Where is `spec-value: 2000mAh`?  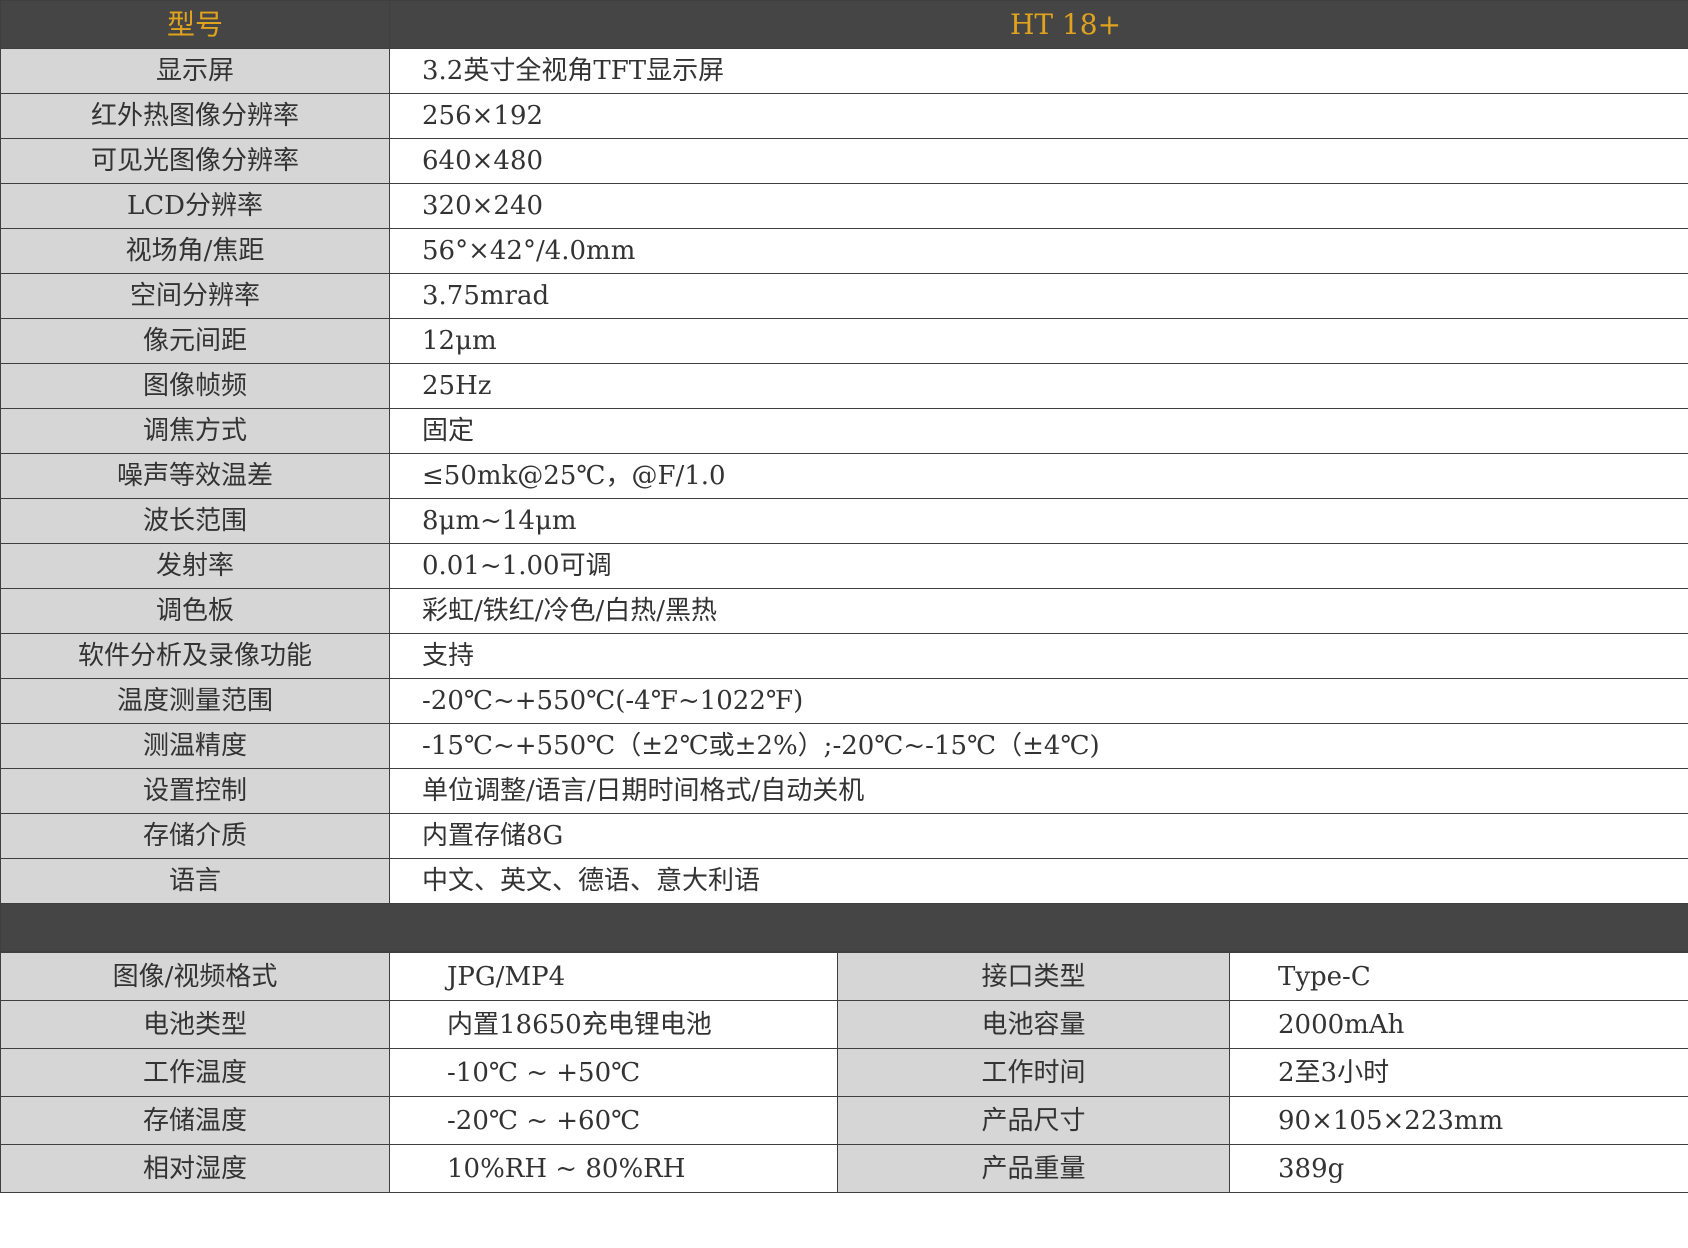
spec-value: 2000mAh is located at coordinates (1458, 1024).